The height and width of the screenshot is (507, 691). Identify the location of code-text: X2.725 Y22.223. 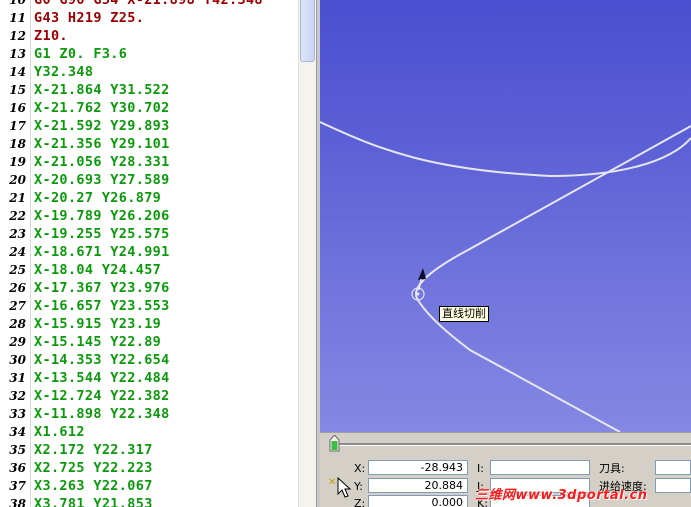
(93, 468).